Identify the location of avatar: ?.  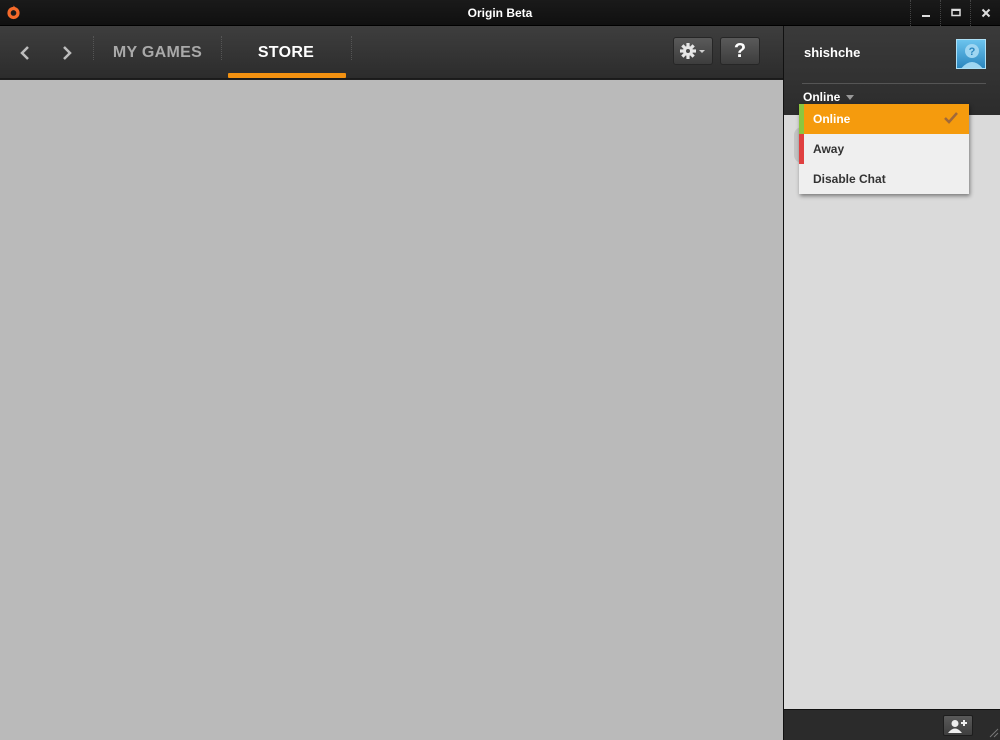
(971, 54).